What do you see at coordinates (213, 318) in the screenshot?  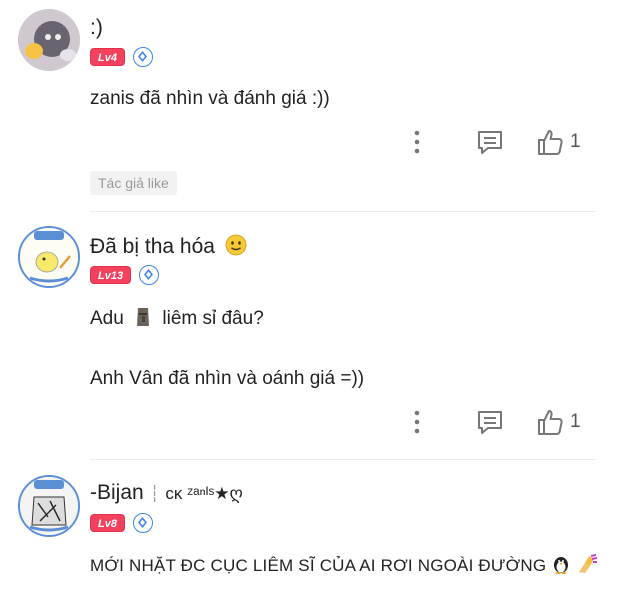 I see `comment-text-part: liêm sỉ đâu?` at bounding box center [213, 318].